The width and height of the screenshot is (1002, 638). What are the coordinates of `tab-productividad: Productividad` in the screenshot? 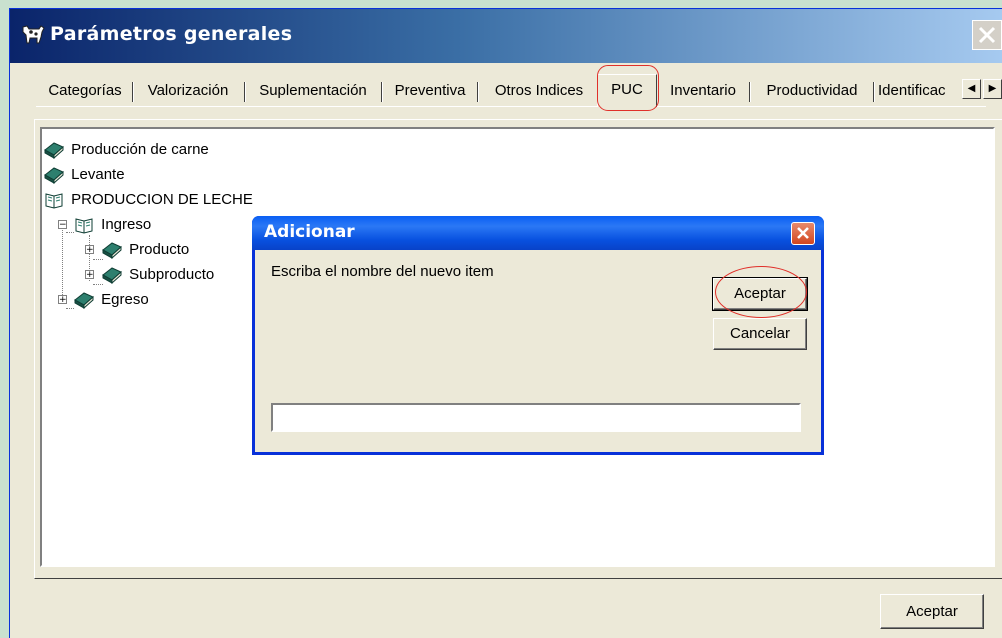 It's located at (812, 91).